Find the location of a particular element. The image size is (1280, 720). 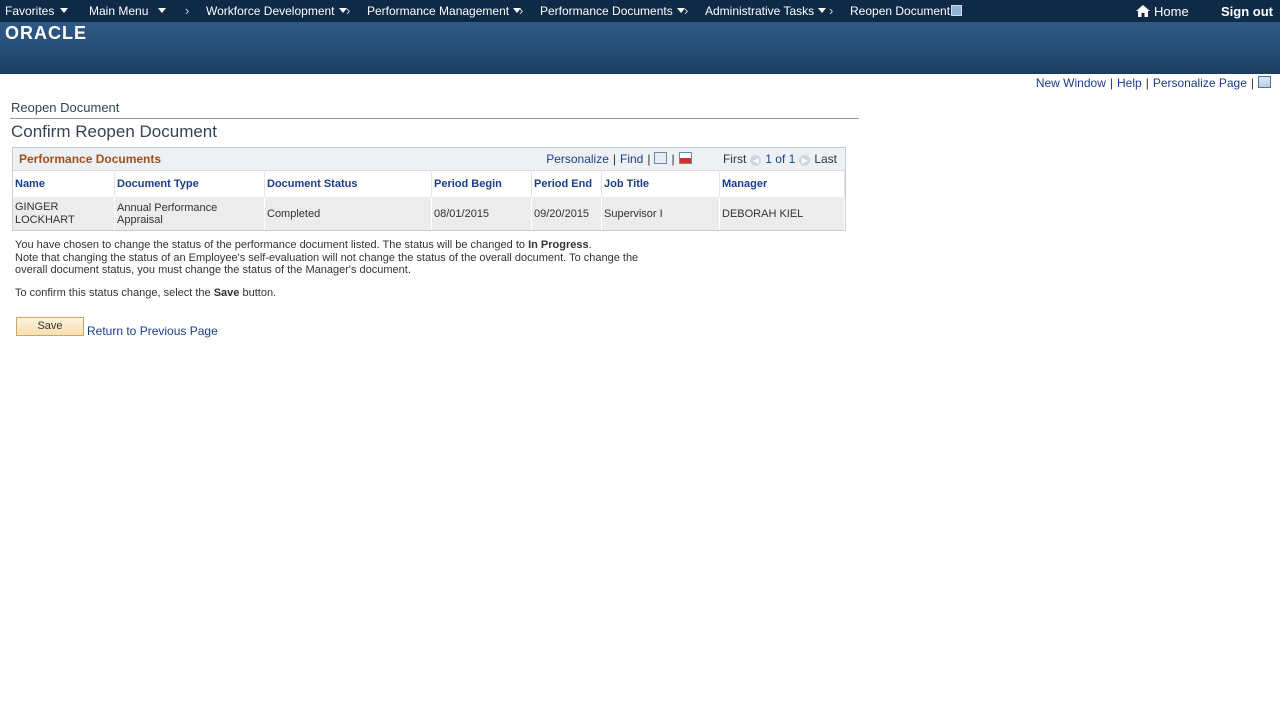

column-header-document-status: Document Status is located at coordinates (348, 183).